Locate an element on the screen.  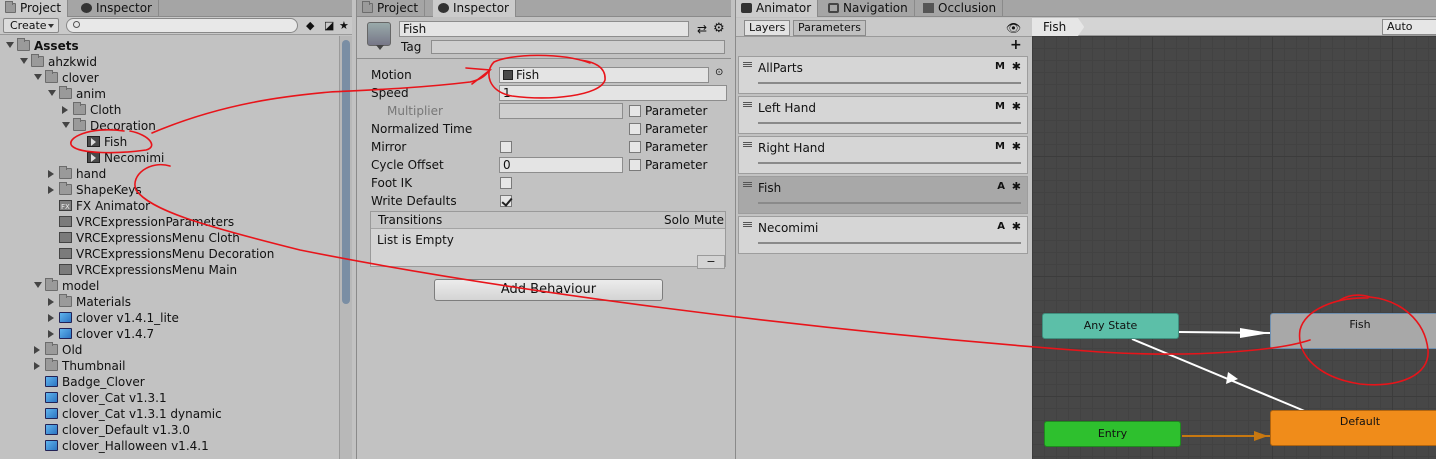
cycle-offset-field: 0 is located at coordinates (561, 165).